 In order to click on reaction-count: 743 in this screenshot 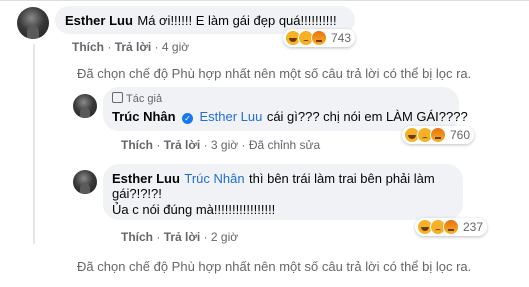, I will do `click(341, 38)`.